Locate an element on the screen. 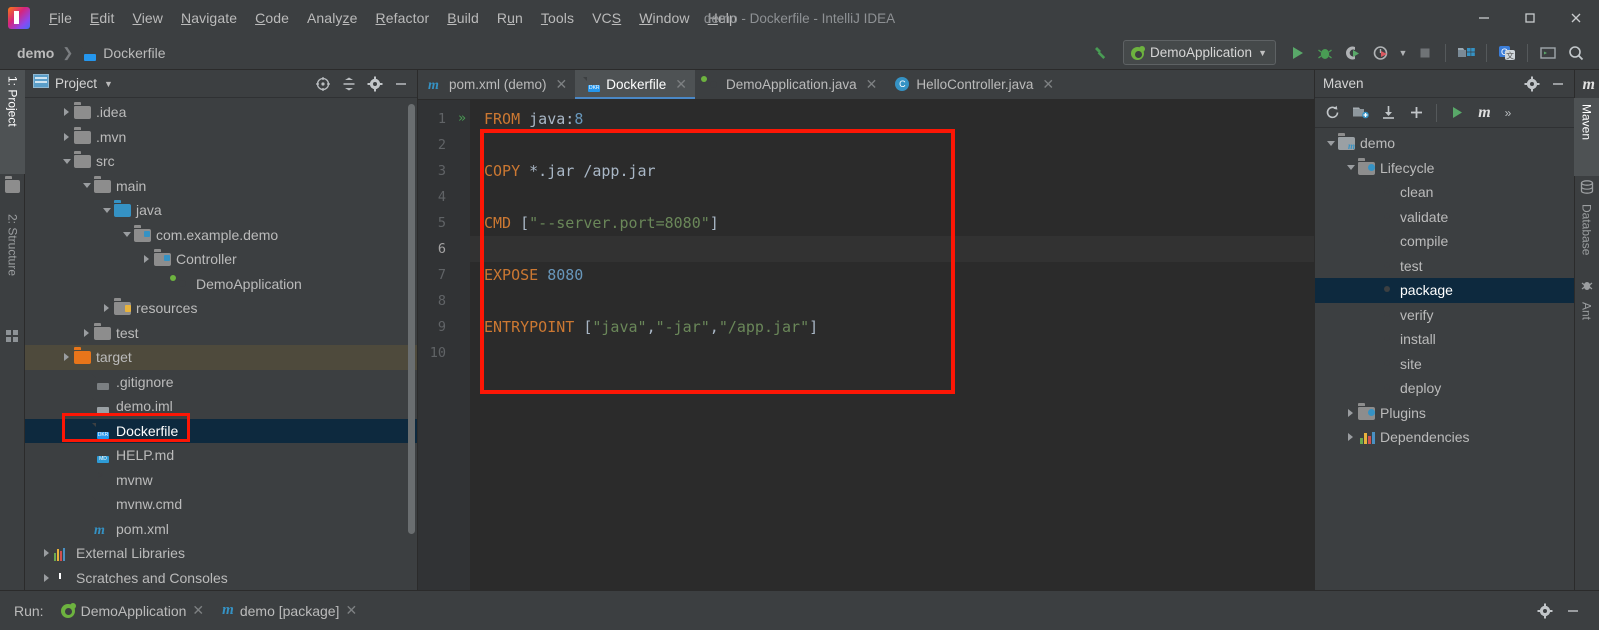  menu-item-refactor: Refactor is located at coordinates (403, 18).